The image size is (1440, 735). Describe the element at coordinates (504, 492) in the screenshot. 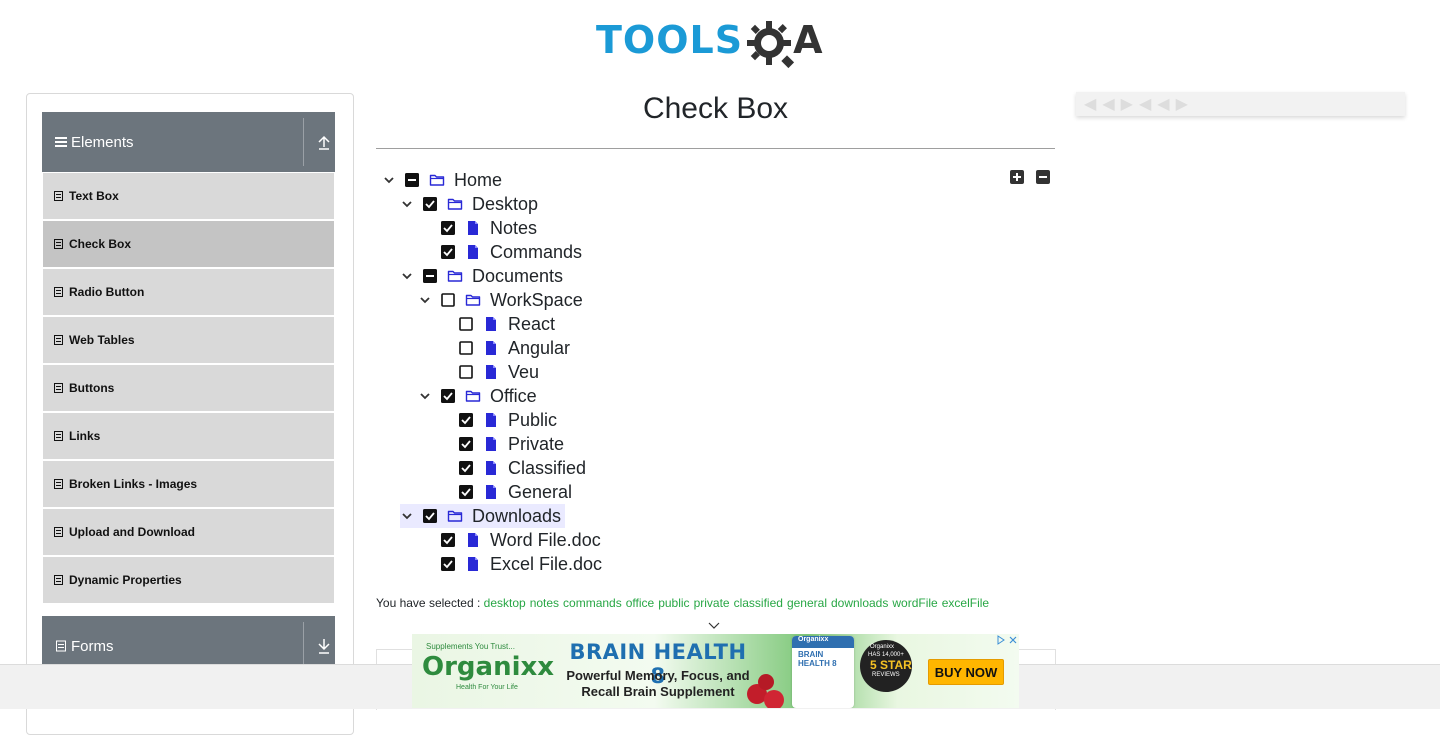

I see `tree-node-general: General` at that location.